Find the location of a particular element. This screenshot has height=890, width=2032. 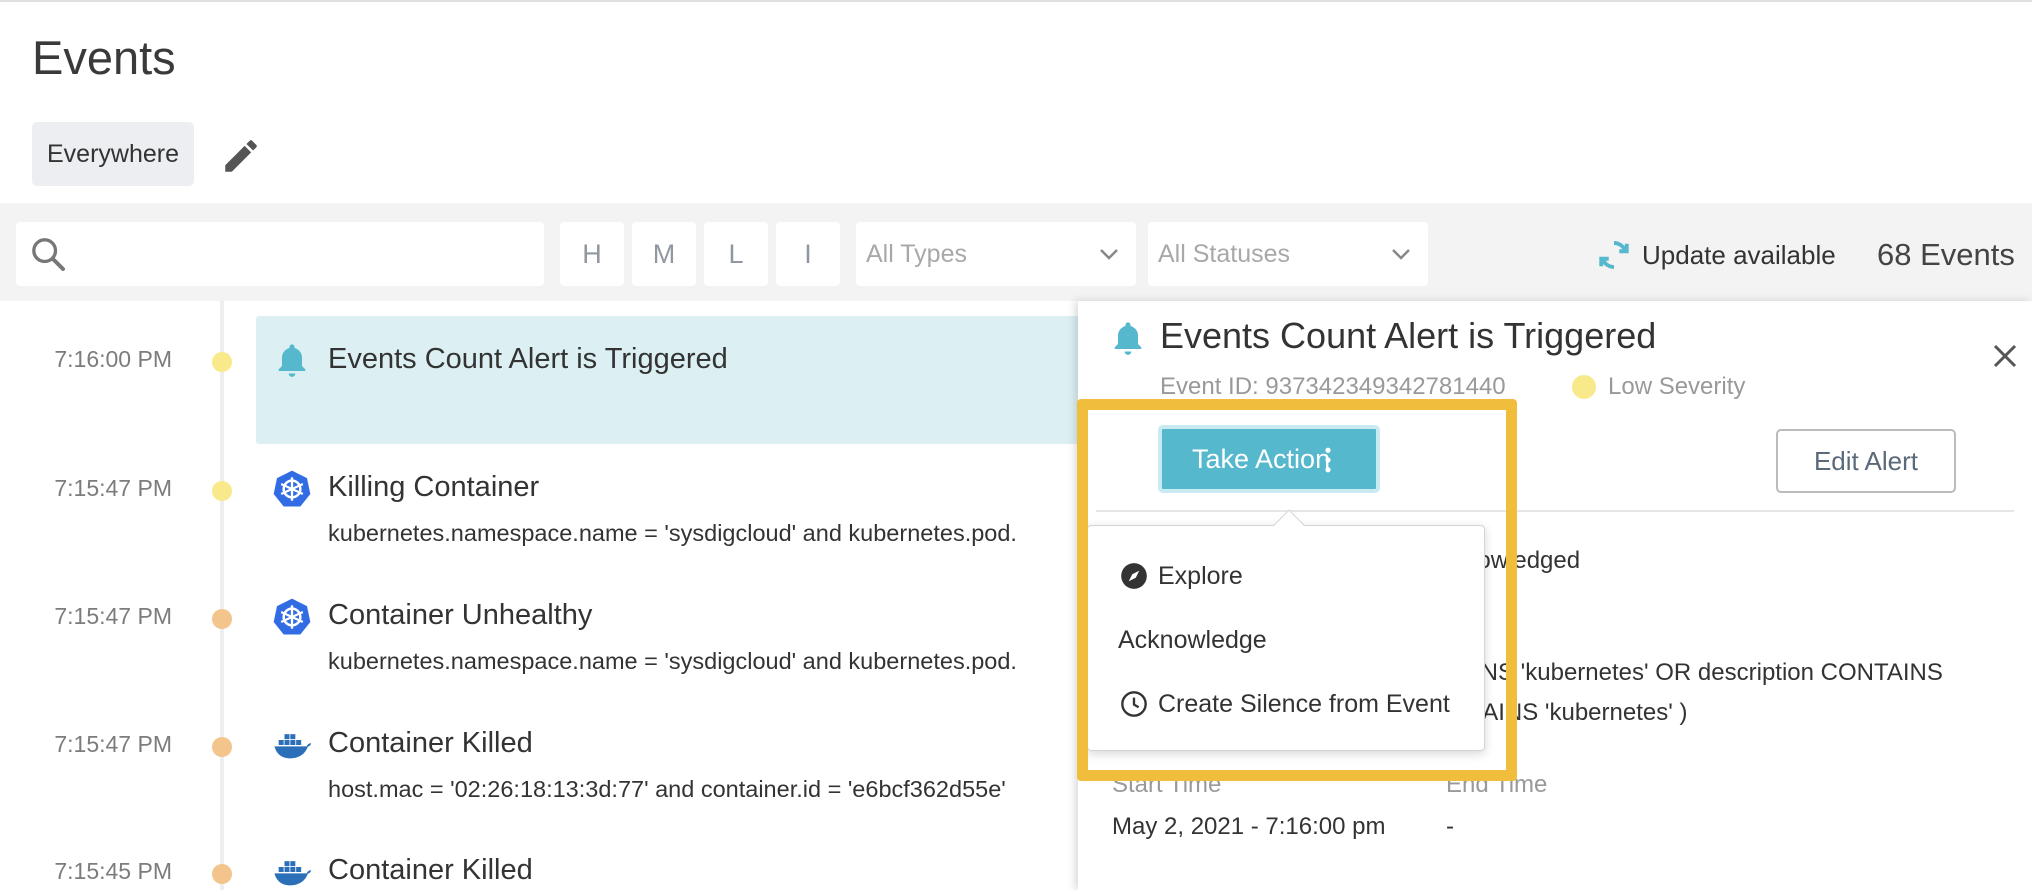

types-dropdown-value: All Types is located at coordinates (916, 253).